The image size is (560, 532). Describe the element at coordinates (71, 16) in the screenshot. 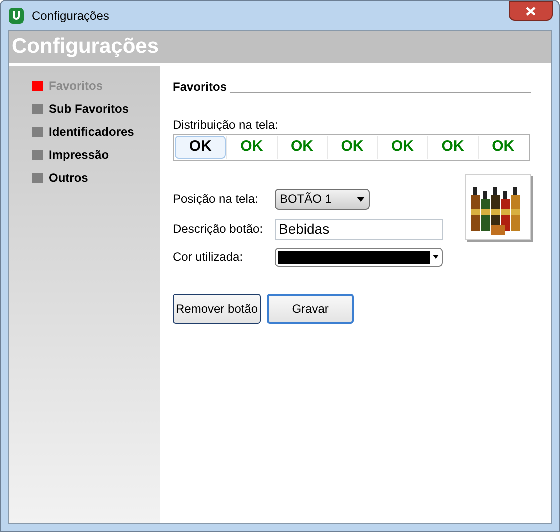

I see `window-title: Configurações` at that location.